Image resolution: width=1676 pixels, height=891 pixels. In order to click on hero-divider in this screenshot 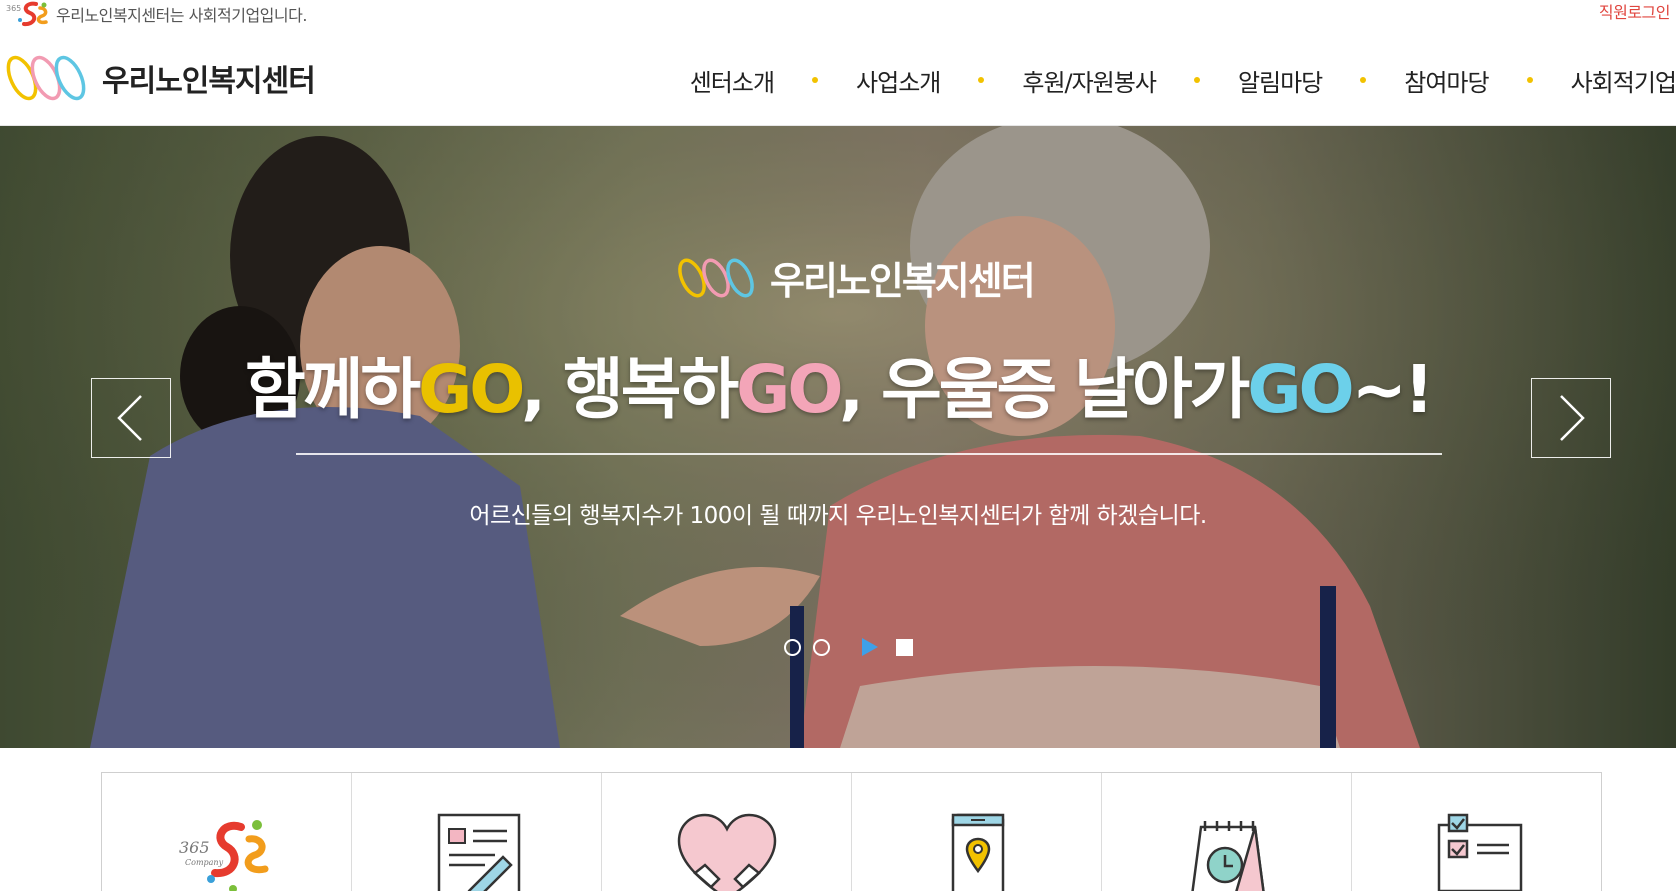, I will do `click(869, 454)`.